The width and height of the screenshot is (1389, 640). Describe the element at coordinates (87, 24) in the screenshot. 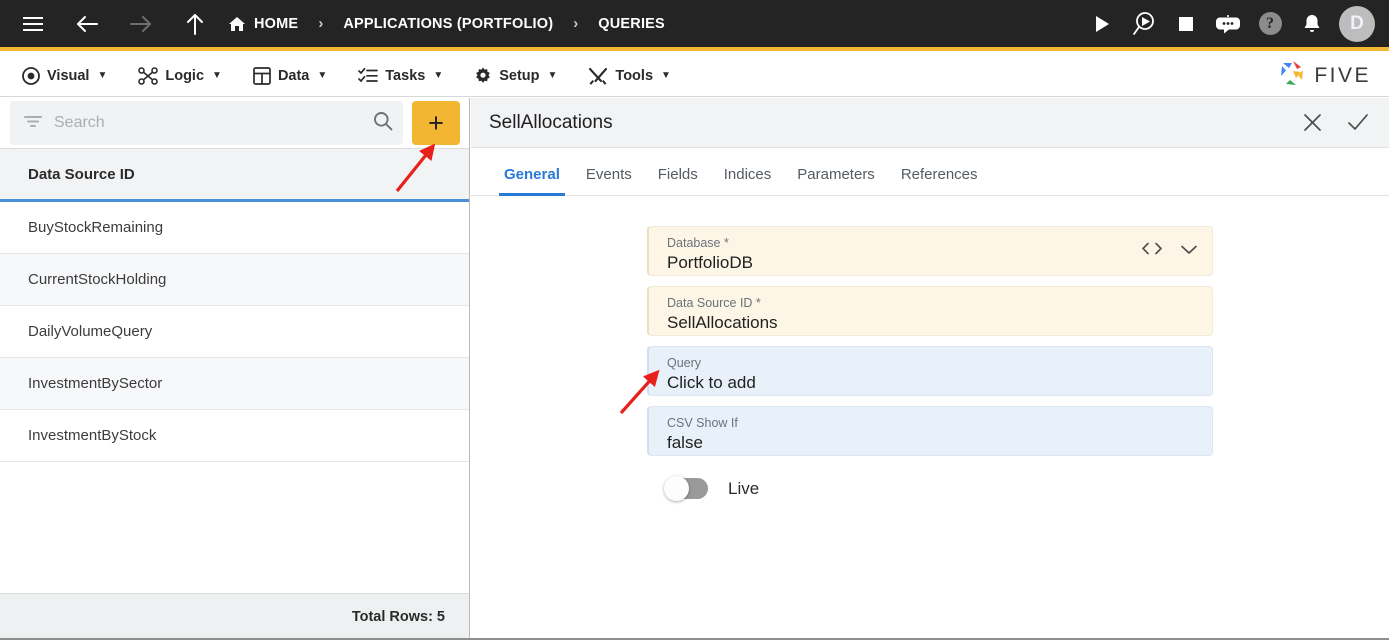

I see `back-arrow-icon` at that location.